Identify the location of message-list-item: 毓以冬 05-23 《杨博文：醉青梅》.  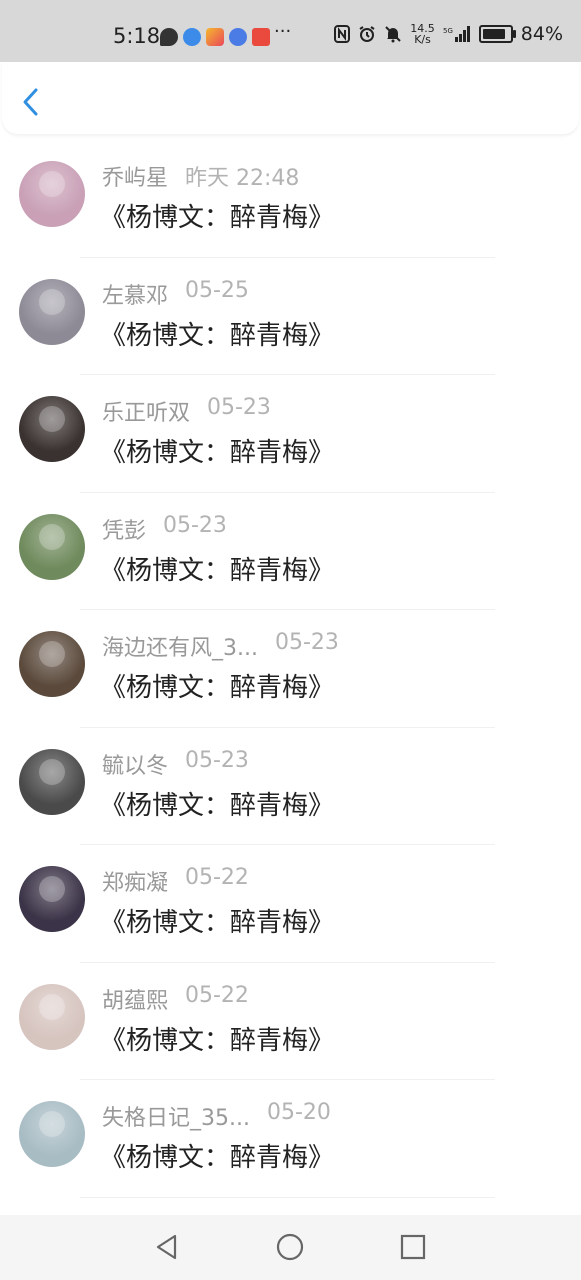
(290, 786).